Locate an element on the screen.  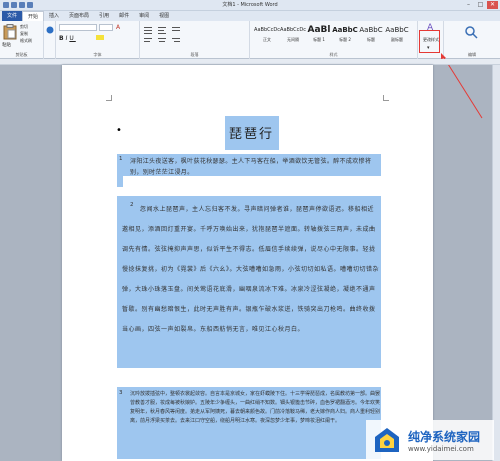
site-watermark: 纯净系统家园 www.yidaimei.com is located at coordinates (430, 440).